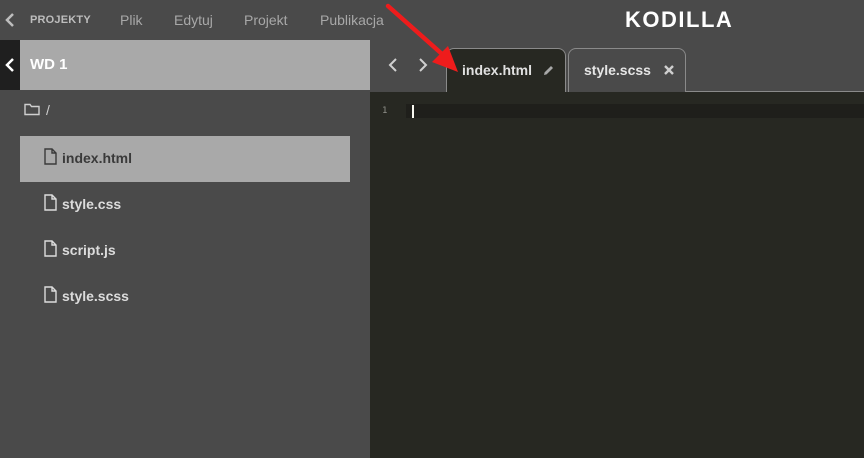  What do you see at coordinates (48, 110) in the screenshot?
I see `root-folder-label: /` at bounding box center [48, 110].